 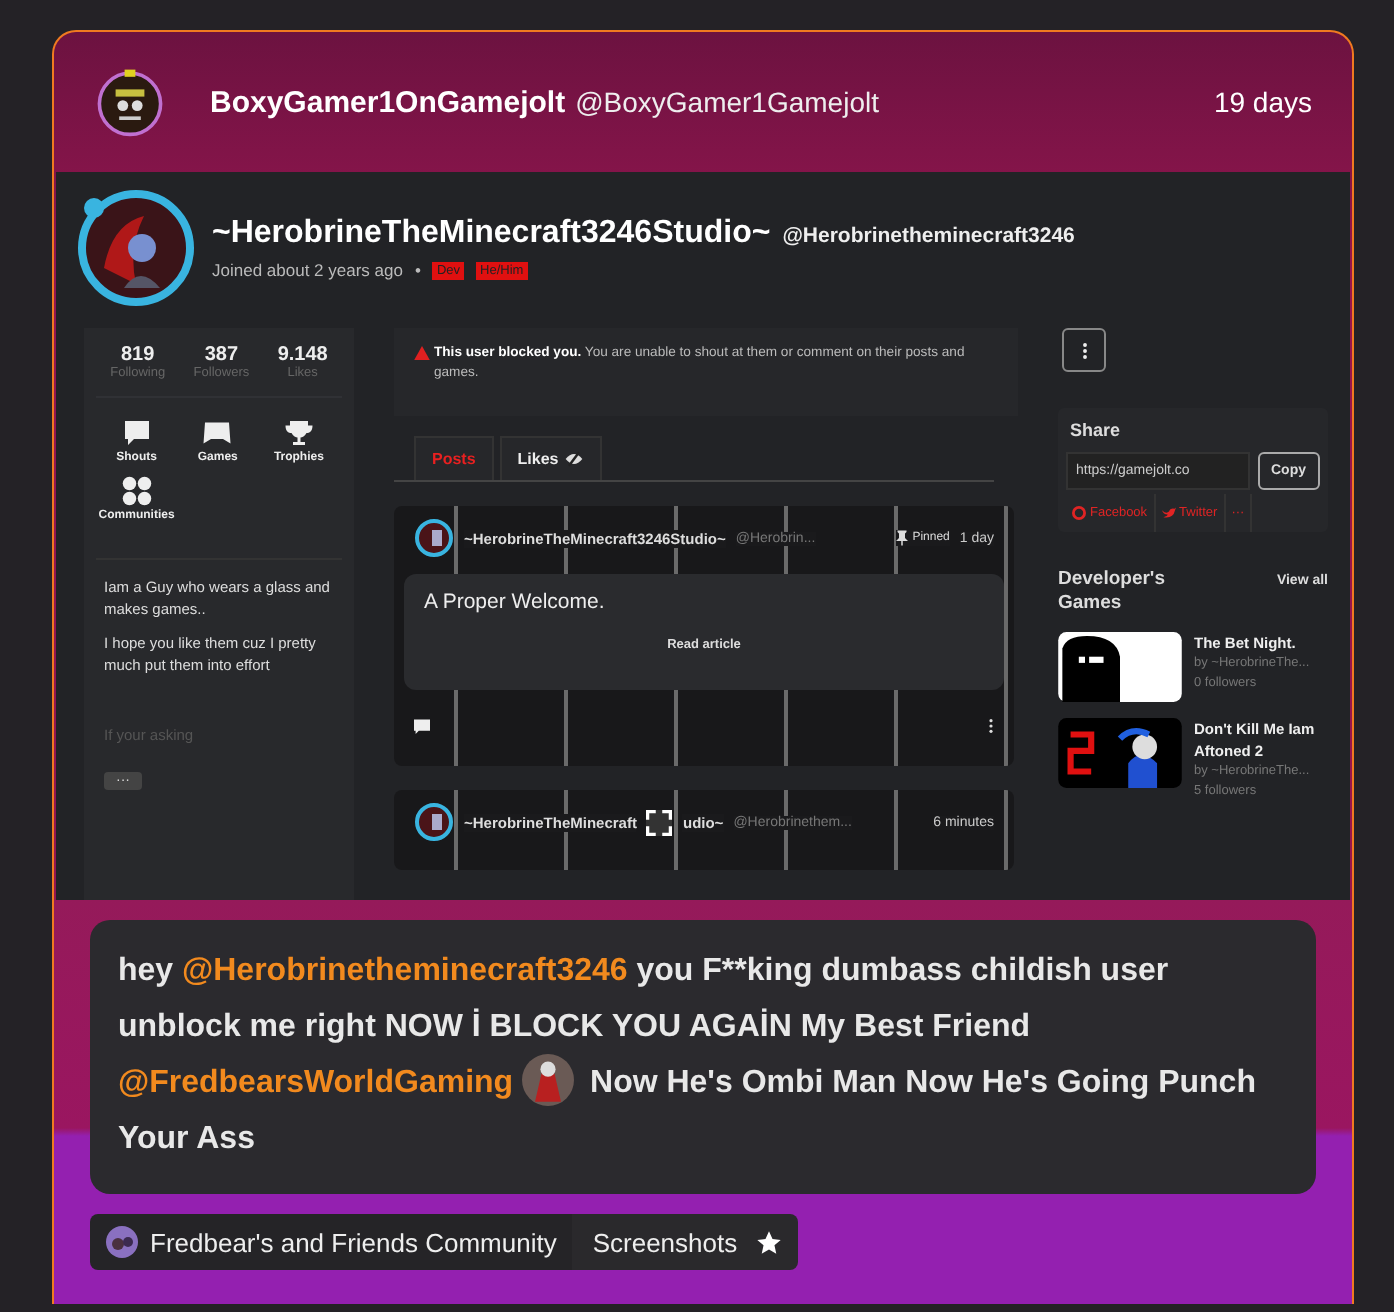 What do you see at coordinates (122, 1242) in the screenshot?
I see `community-avatar-icon` at bounding box center [122, 1242].